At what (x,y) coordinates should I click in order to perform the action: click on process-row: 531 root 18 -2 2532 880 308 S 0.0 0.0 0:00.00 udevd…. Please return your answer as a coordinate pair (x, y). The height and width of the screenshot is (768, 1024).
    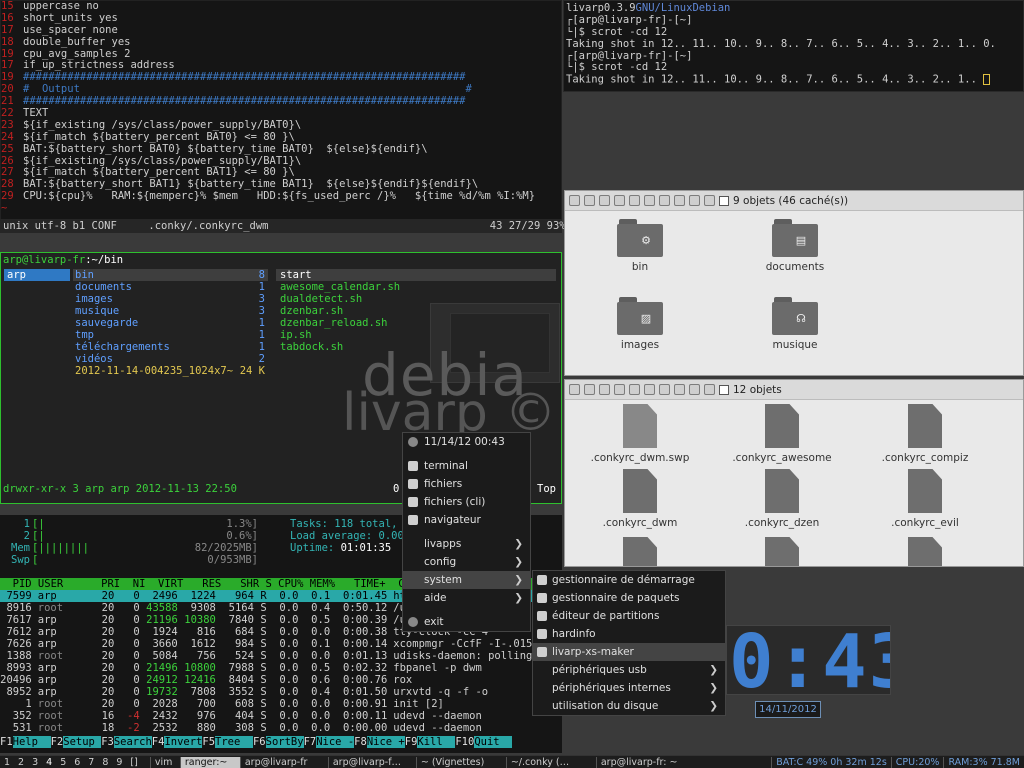
    Looking at the image, I should click on (281, 728).